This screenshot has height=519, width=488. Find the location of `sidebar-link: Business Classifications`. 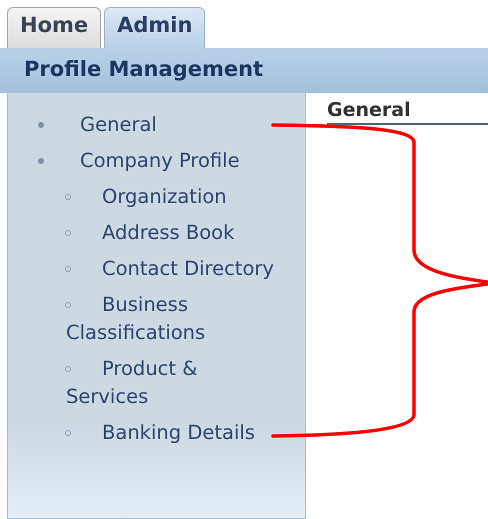

sidebar-link: Business Classifications is located at coordinates (170, 319).